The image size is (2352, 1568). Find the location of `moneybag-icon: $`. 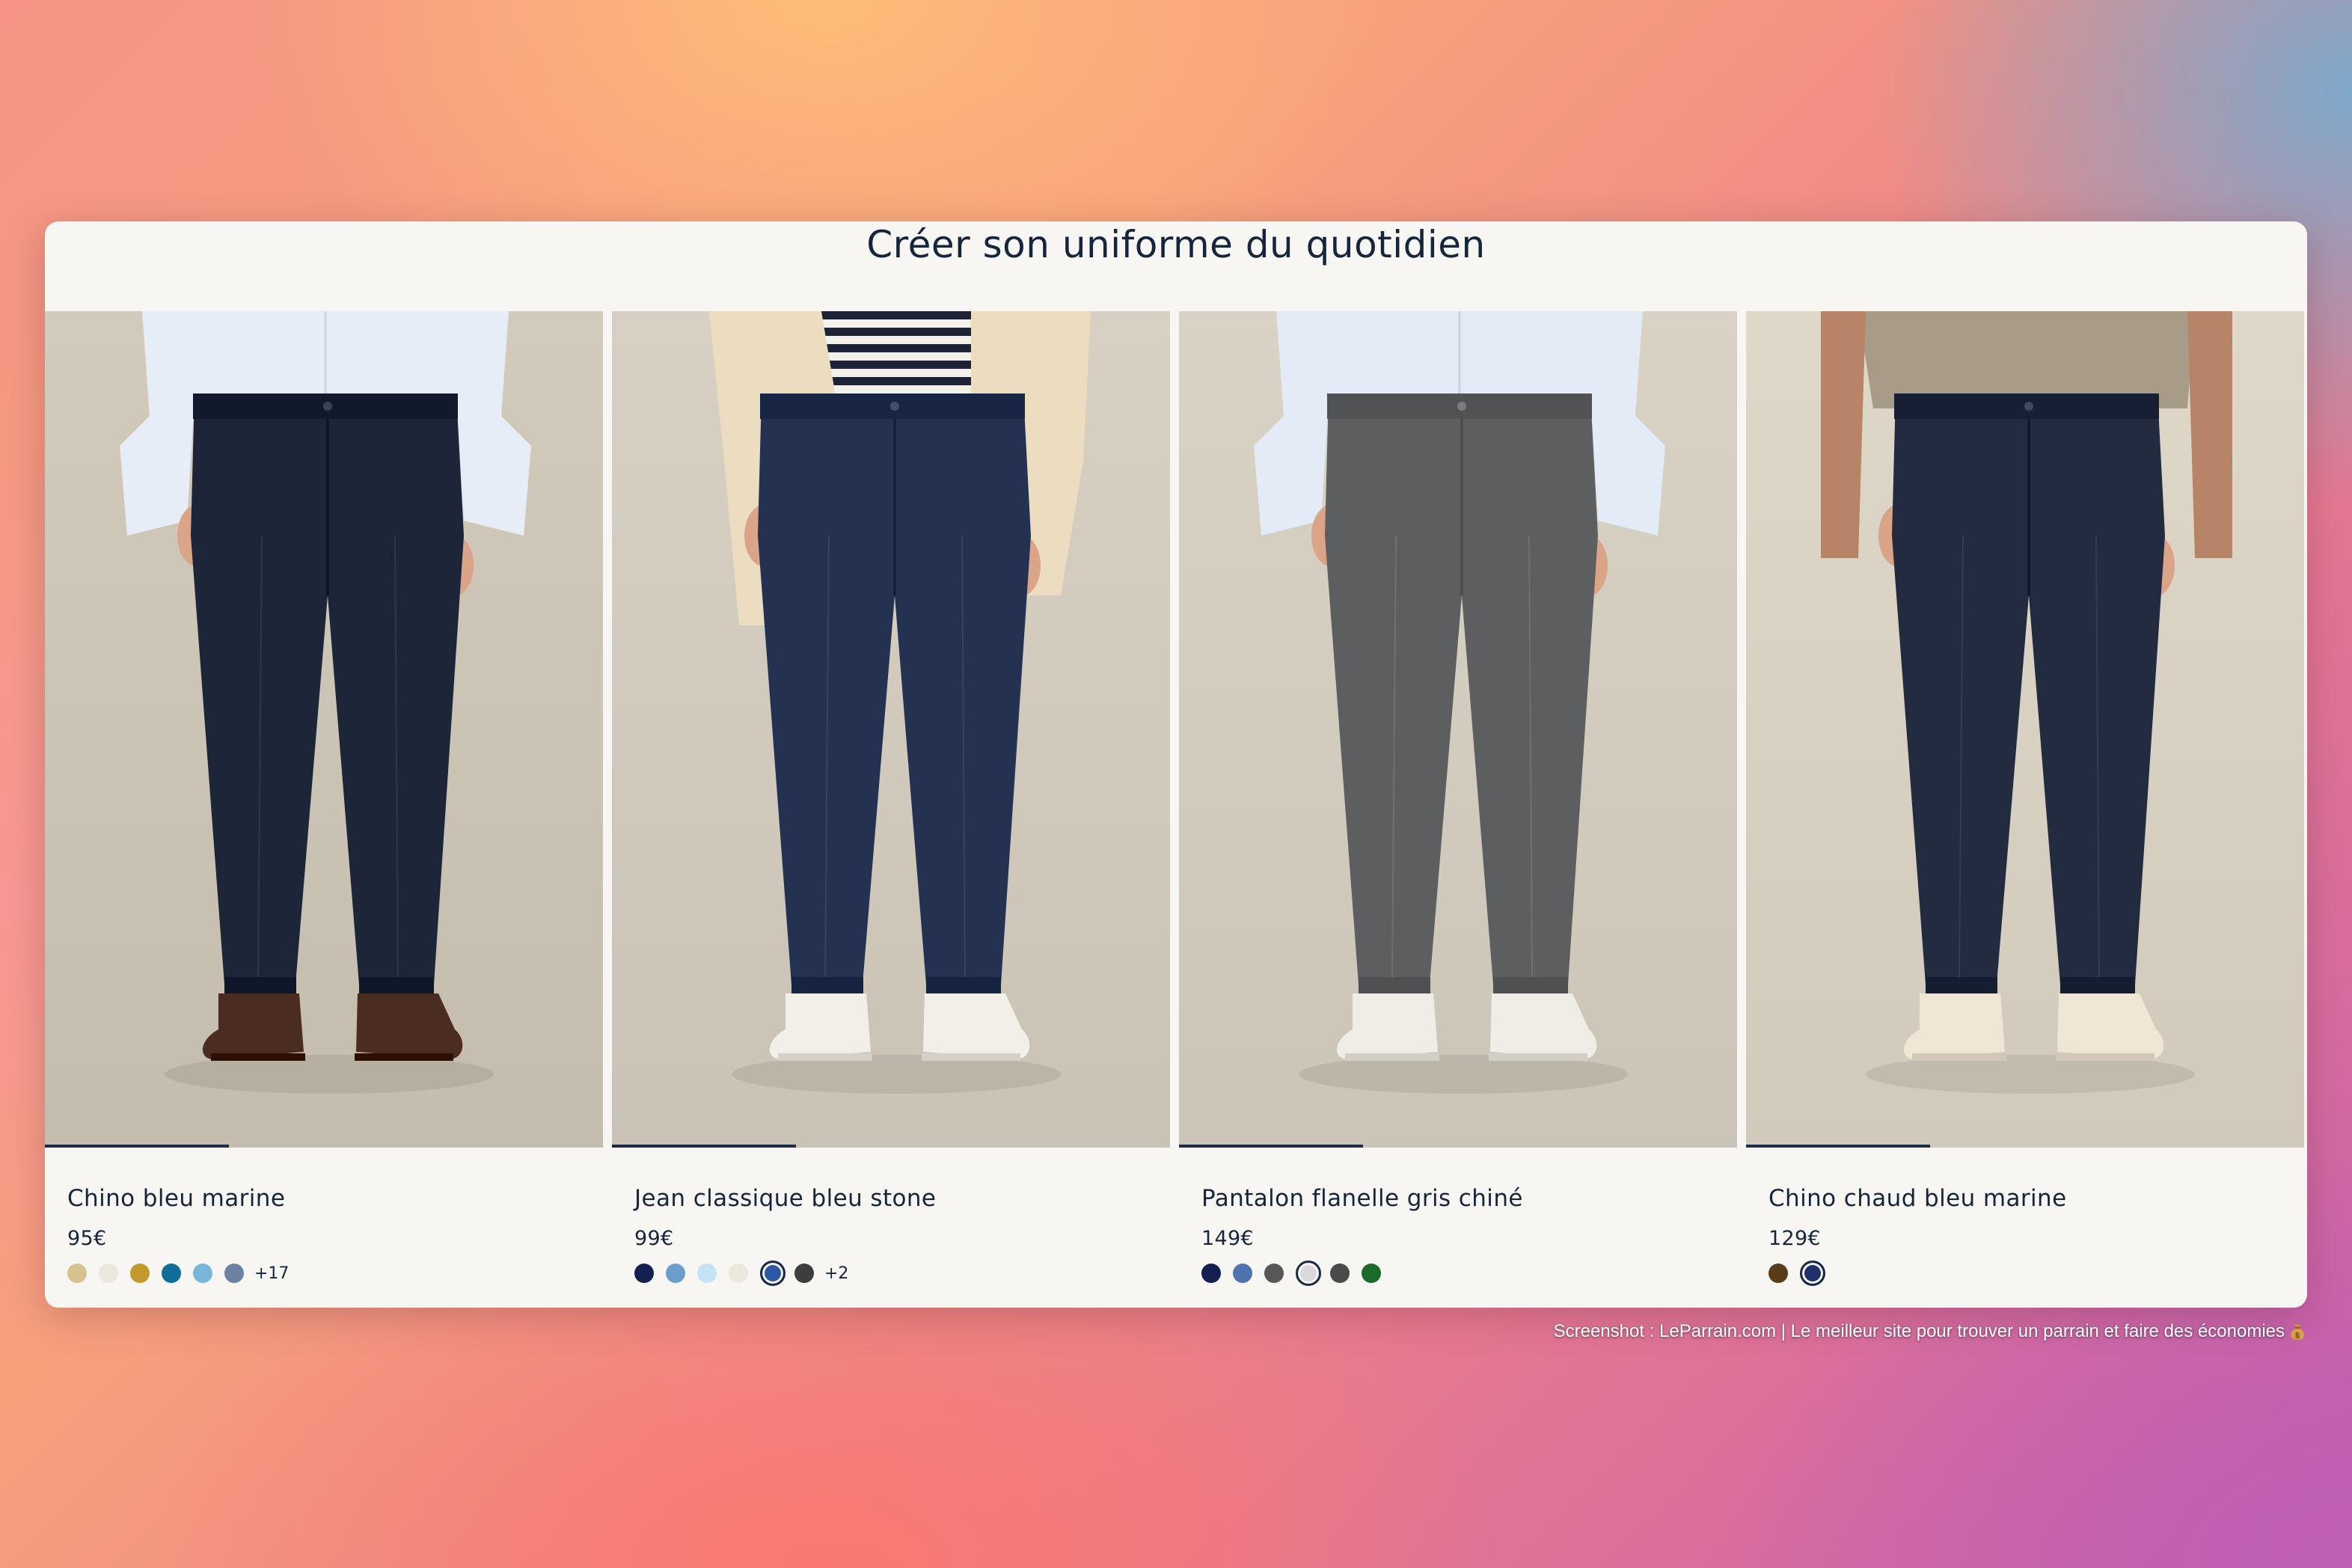

moneybag-icon: $ is located at coordinates (2298, 1332).